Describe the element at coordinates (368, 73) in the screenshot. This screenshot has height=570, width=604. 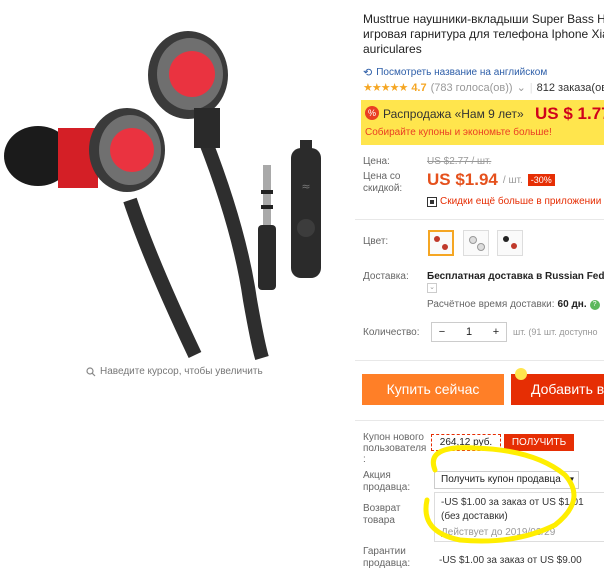
I see `translate-icon: ⟲` at that location.